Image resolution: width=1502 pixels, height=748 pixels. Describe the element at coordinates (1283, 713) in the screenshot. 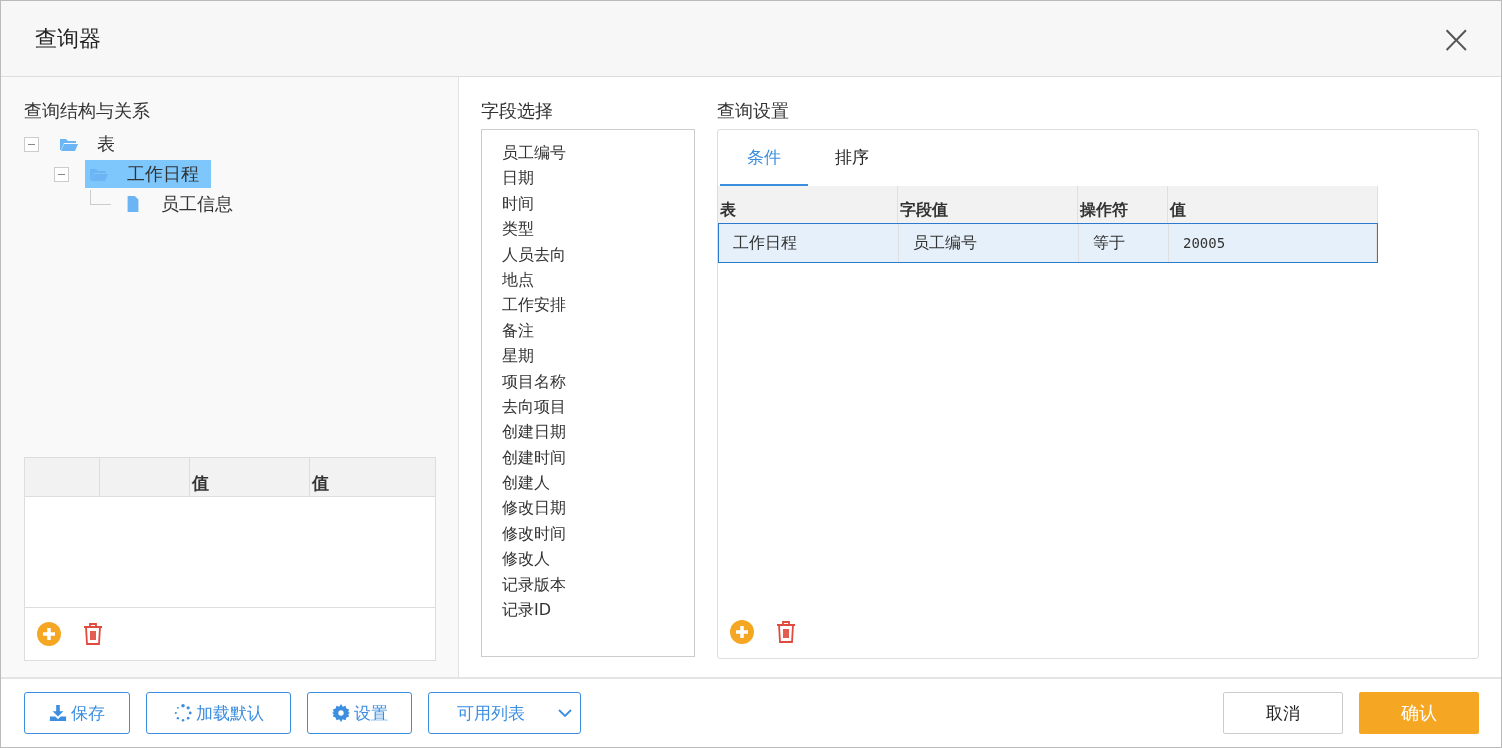

I see `cancel-button: 取消` at that location.